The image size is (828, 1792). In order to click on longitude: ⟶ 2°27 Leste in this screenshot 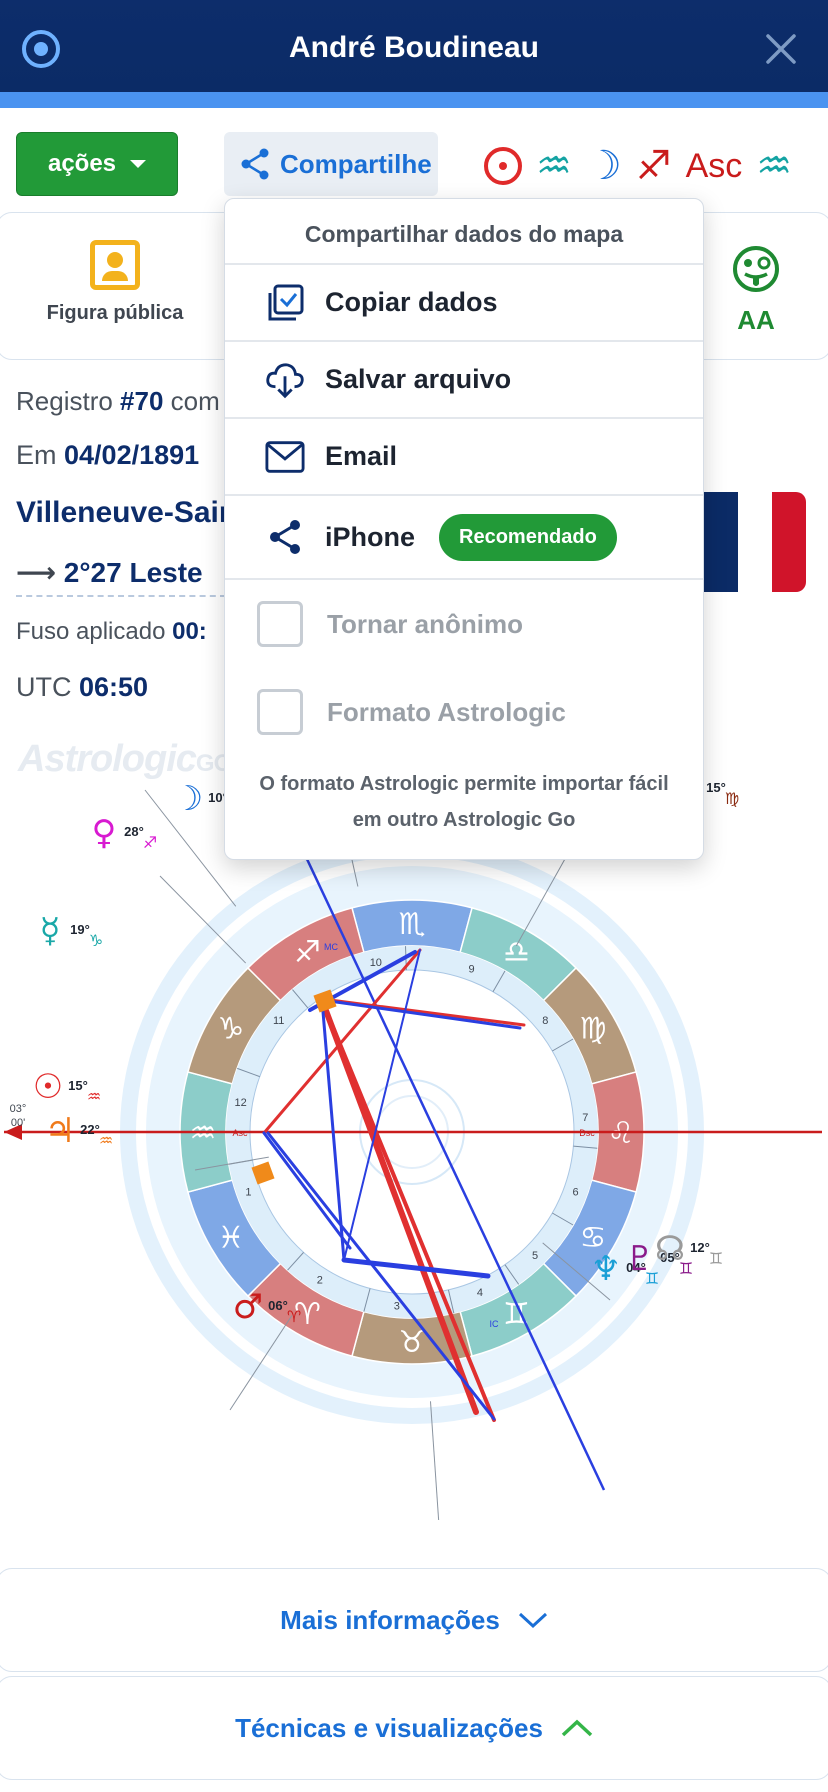, I will do `click(121, 576)`.